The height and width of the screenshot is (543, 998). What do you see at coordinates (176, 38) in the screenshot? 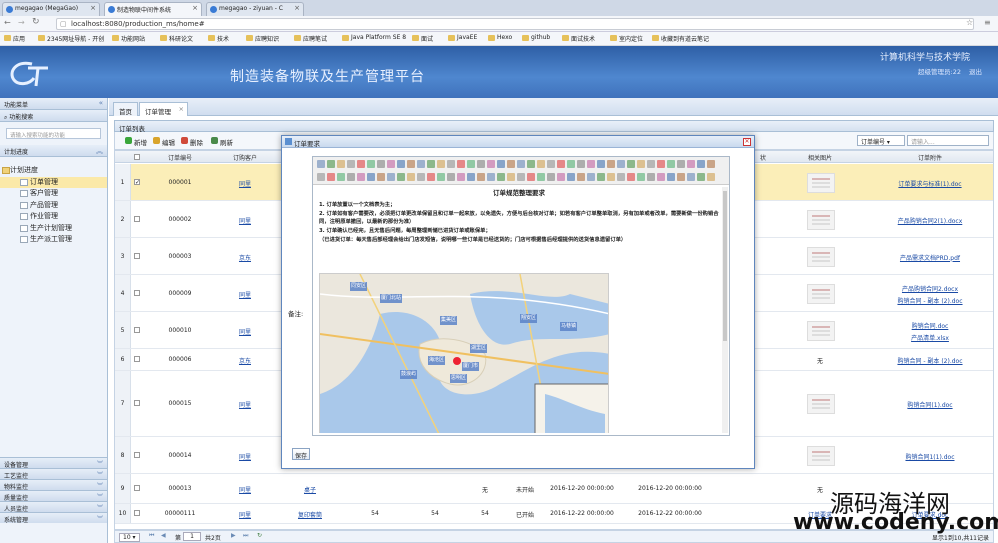
I see `bookmark-item: 科研论文` at bounding box center [176, 38].